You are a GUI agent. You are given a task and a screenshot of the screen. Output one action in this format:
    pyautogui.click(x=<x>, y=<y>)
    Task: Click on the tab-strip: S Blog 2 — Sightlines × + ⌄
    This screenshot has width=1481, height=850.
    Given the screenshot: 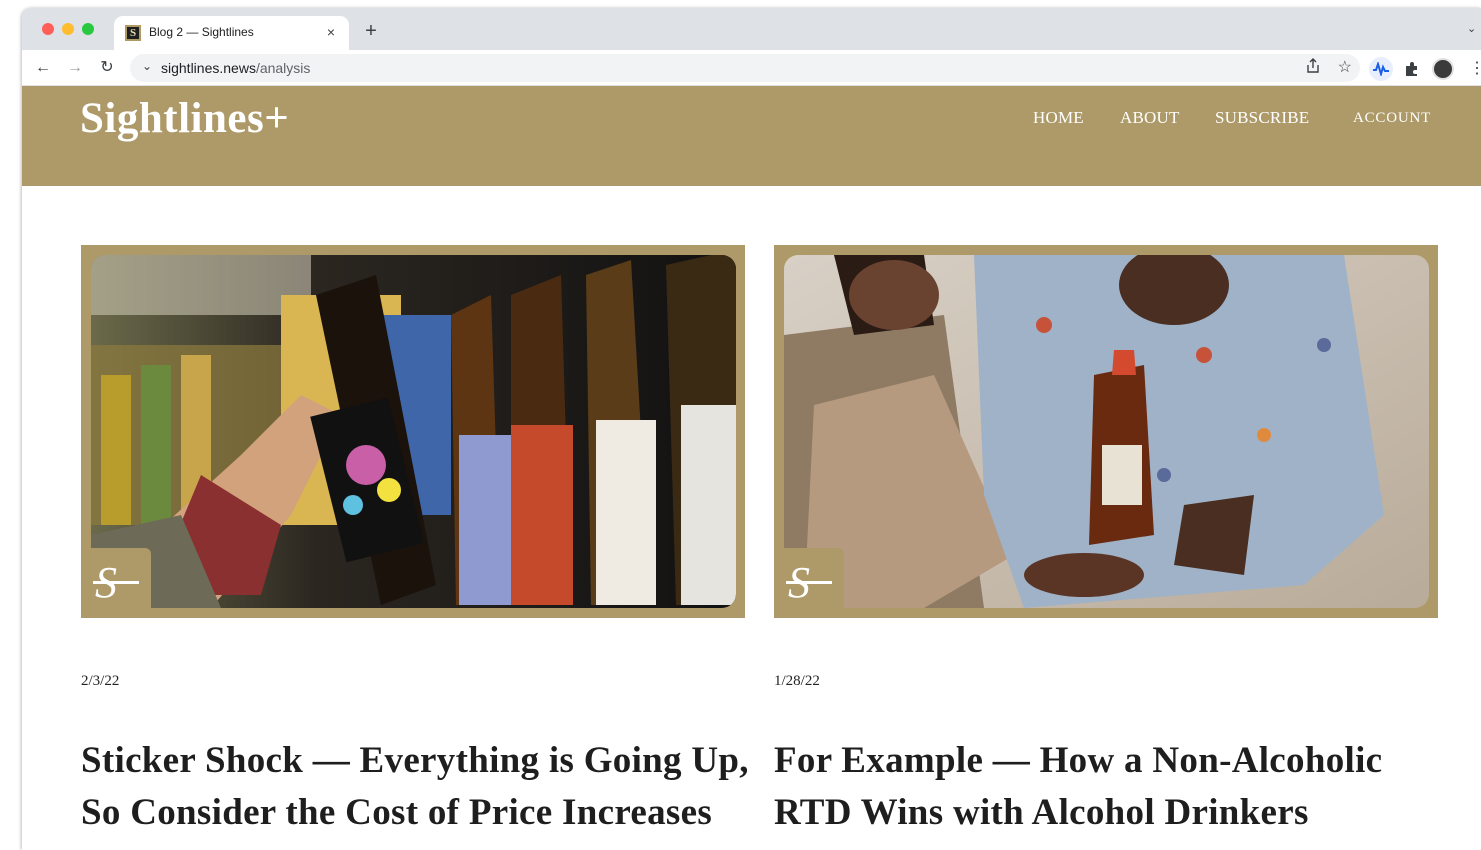 What is the action you would take?
    pyautogui.click(x=751, y=29)
    